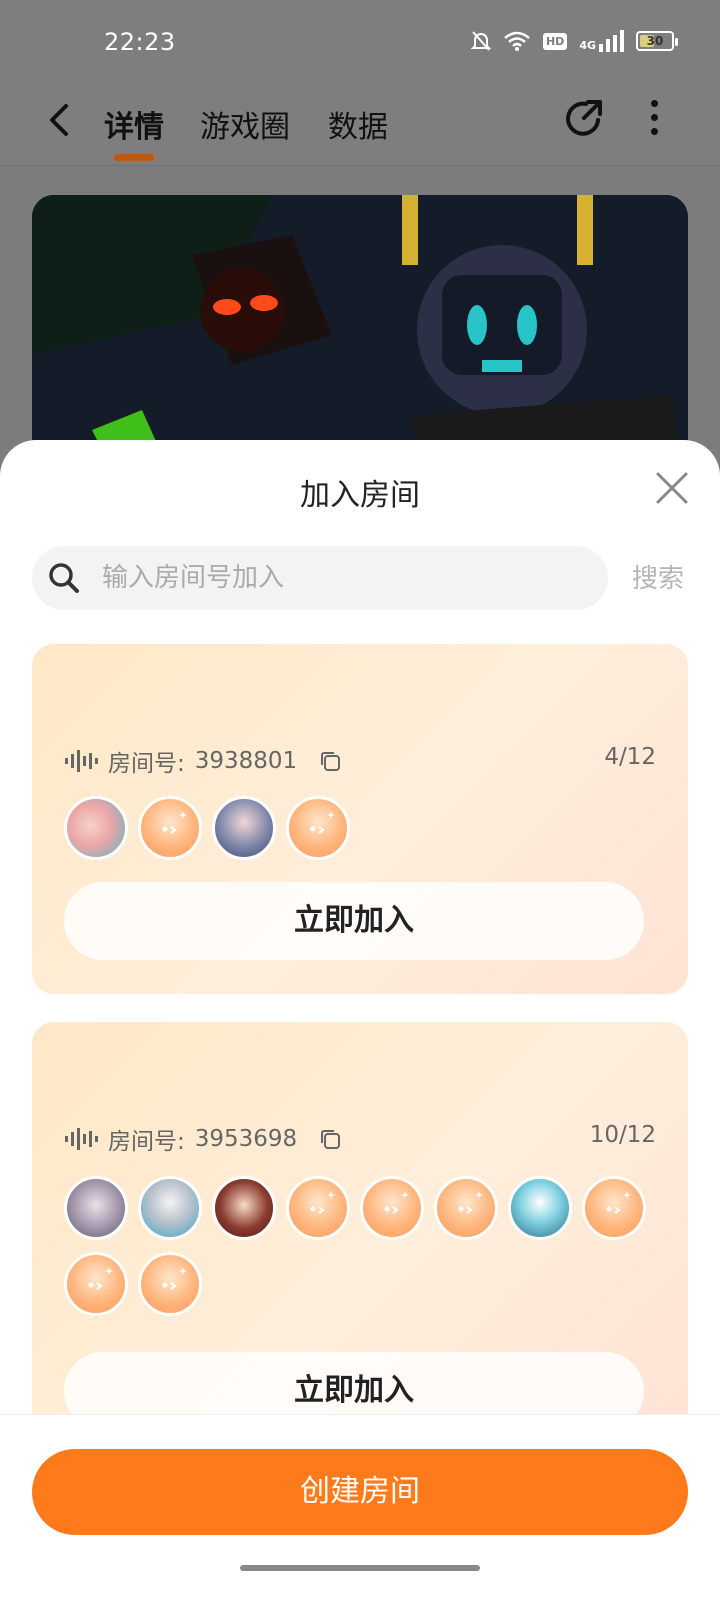 The image size is (720, 1600). I want to click on close-button, so click(672, 488).